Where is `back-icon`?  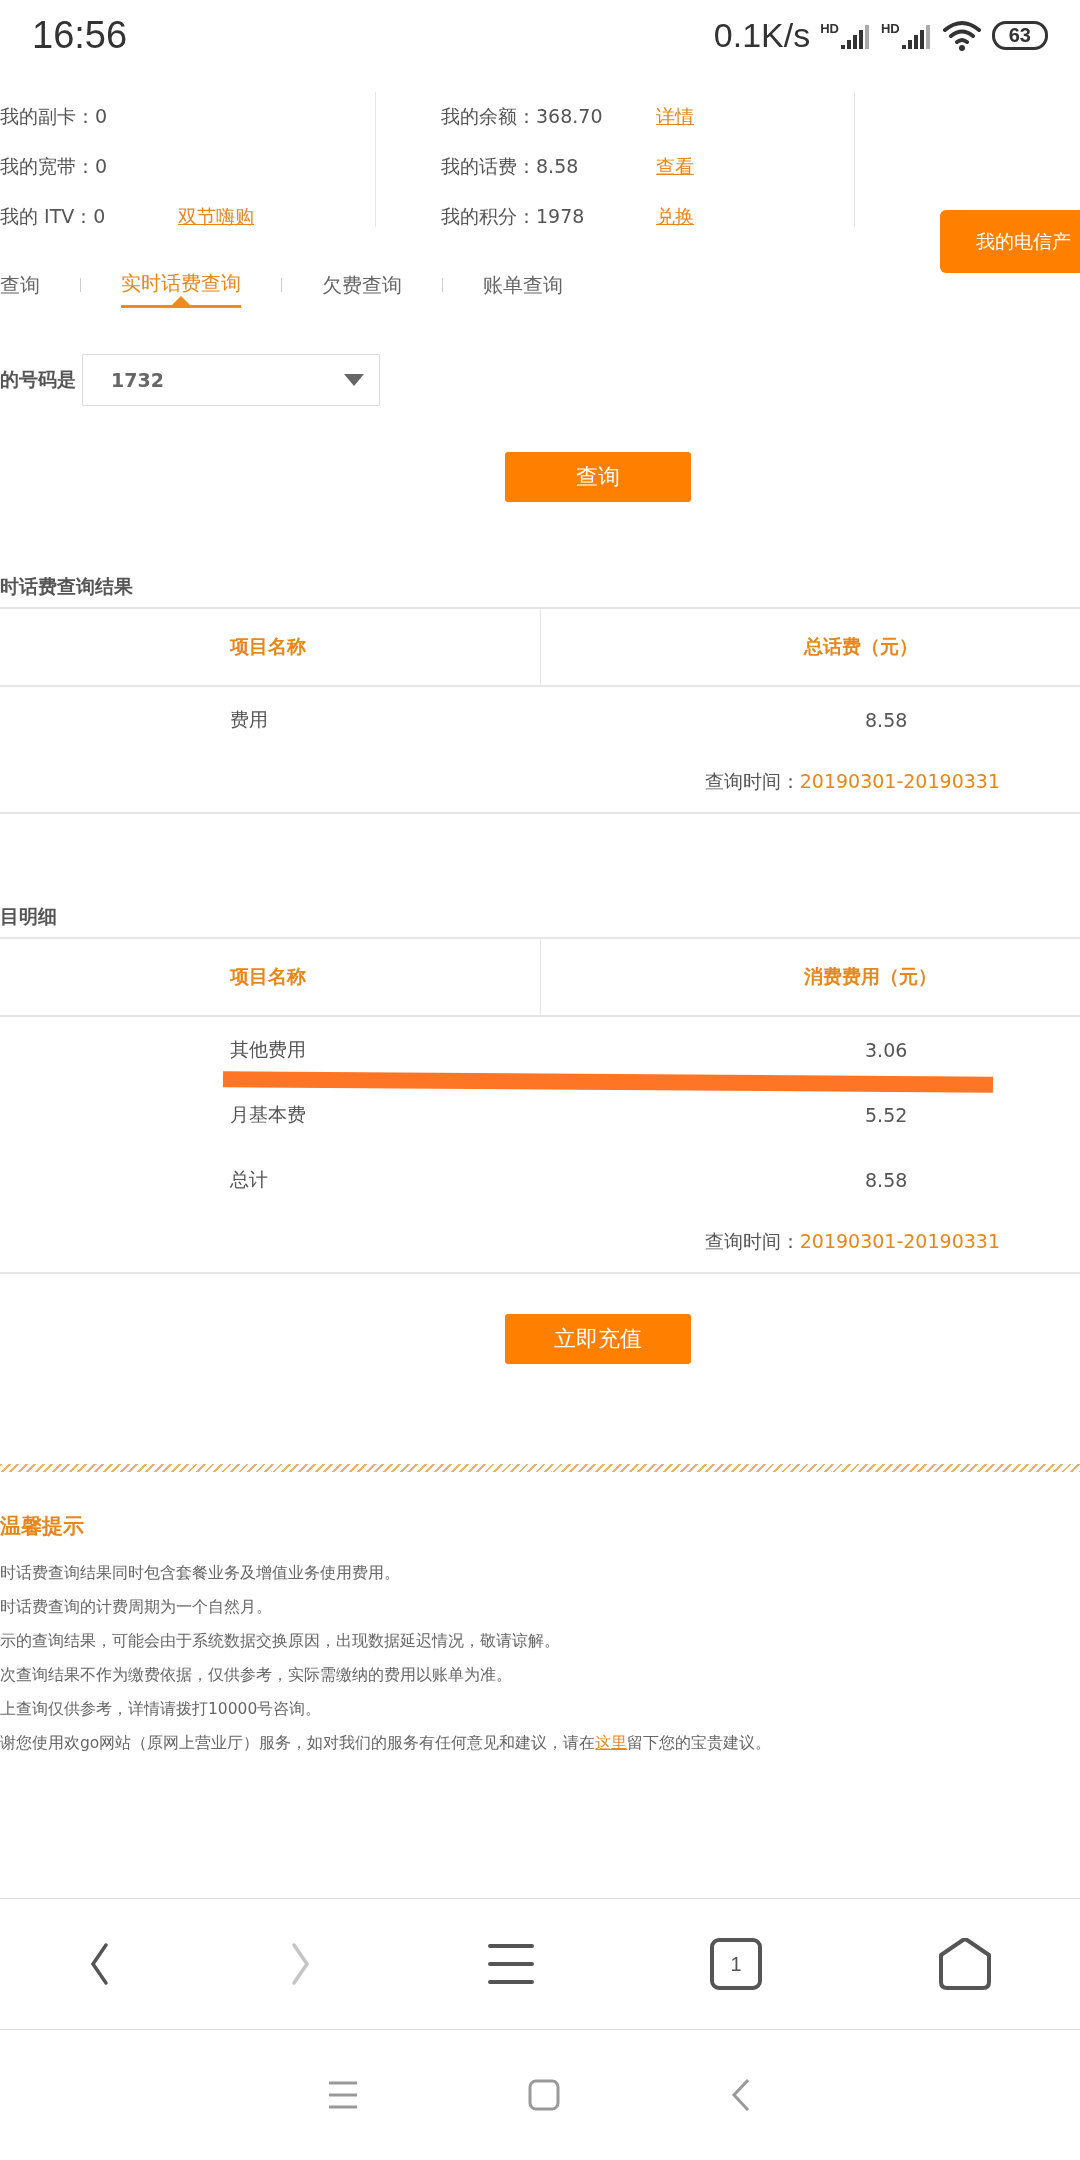 back-icon is located at coordinates (741, 2094).